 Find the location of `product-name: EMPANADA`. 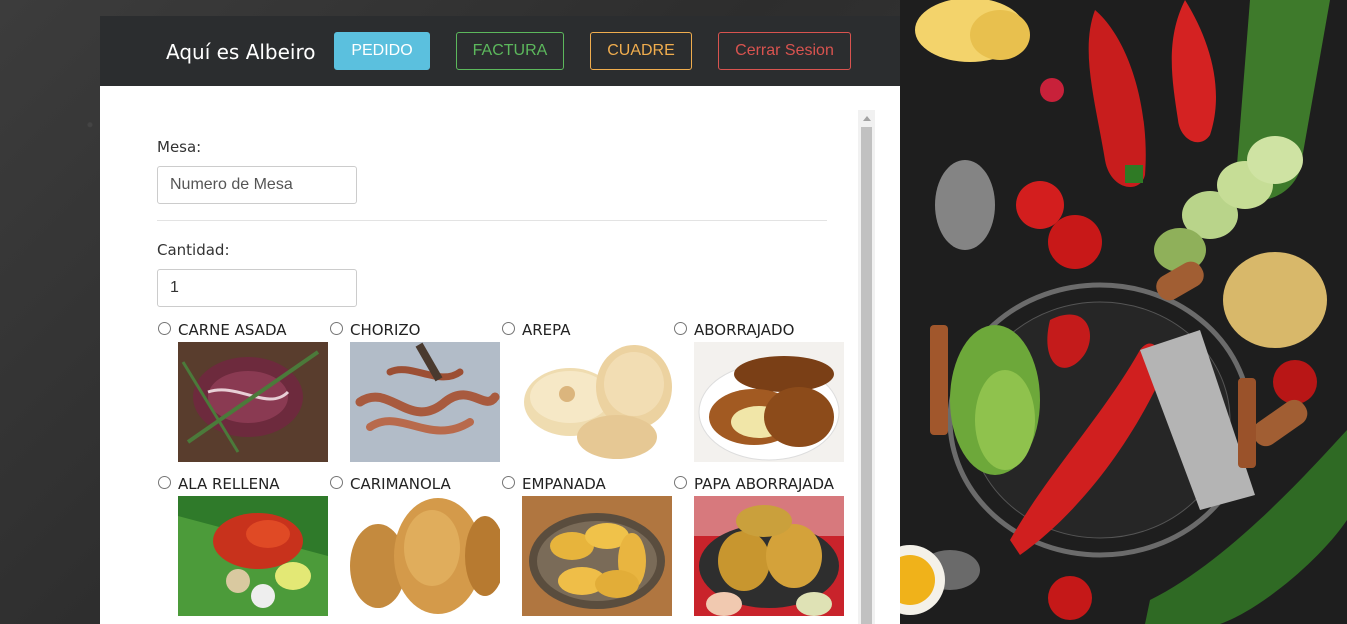

product-name: EMPANADA is located at coordinates (564, 484).